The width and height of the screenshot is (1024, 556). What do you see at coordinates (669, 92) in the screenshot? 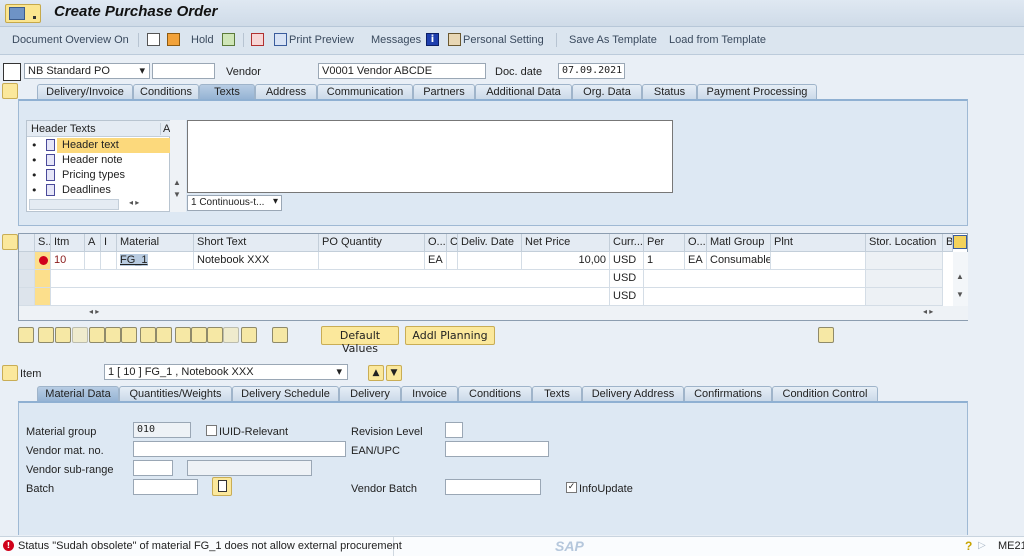
I see `tab-status: Status` at bounding box center [669, 92].